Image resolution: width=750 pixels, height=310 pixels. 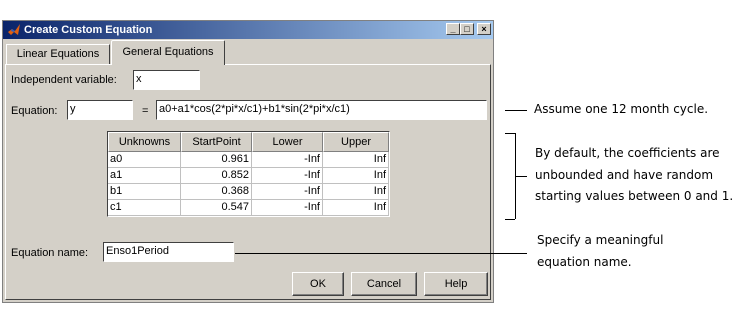 What do you see at coordinates (144, 192) in the screenshot?
I see `table-cell: b1` at bounding box center [144, 192].